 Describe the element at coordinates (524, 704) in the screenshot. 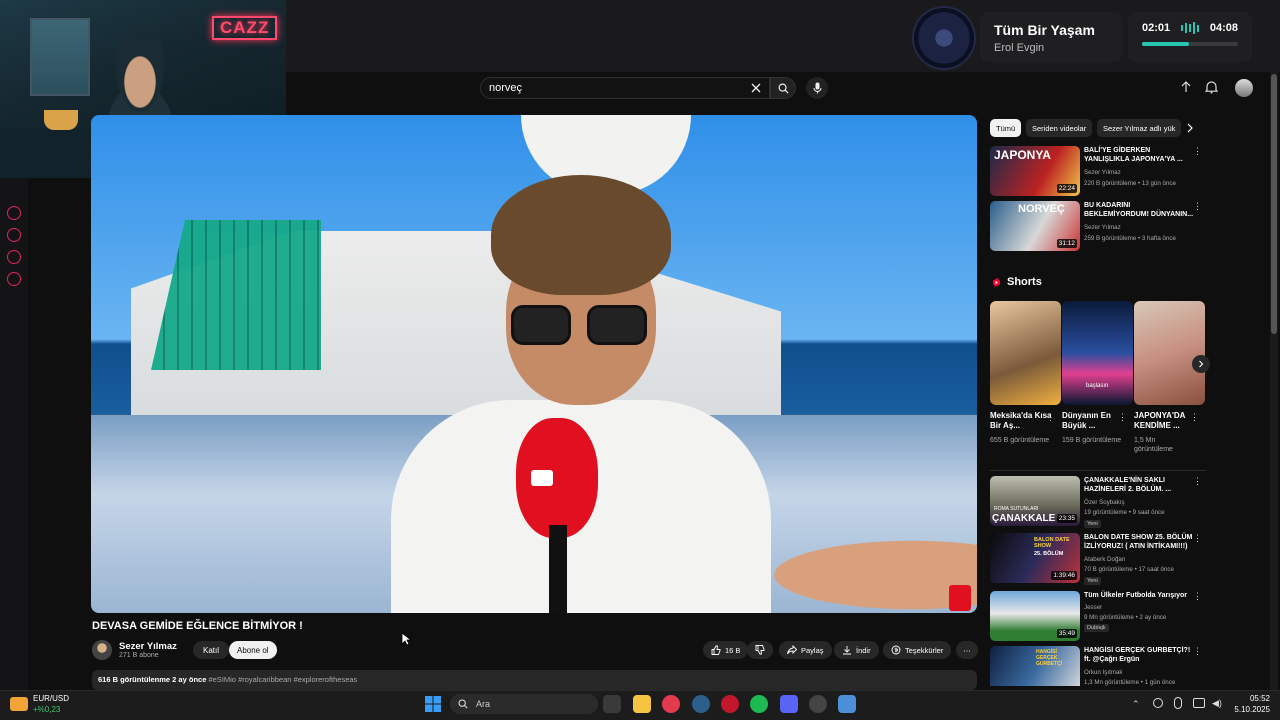

I see `taskbar-search: Ara` at that location.